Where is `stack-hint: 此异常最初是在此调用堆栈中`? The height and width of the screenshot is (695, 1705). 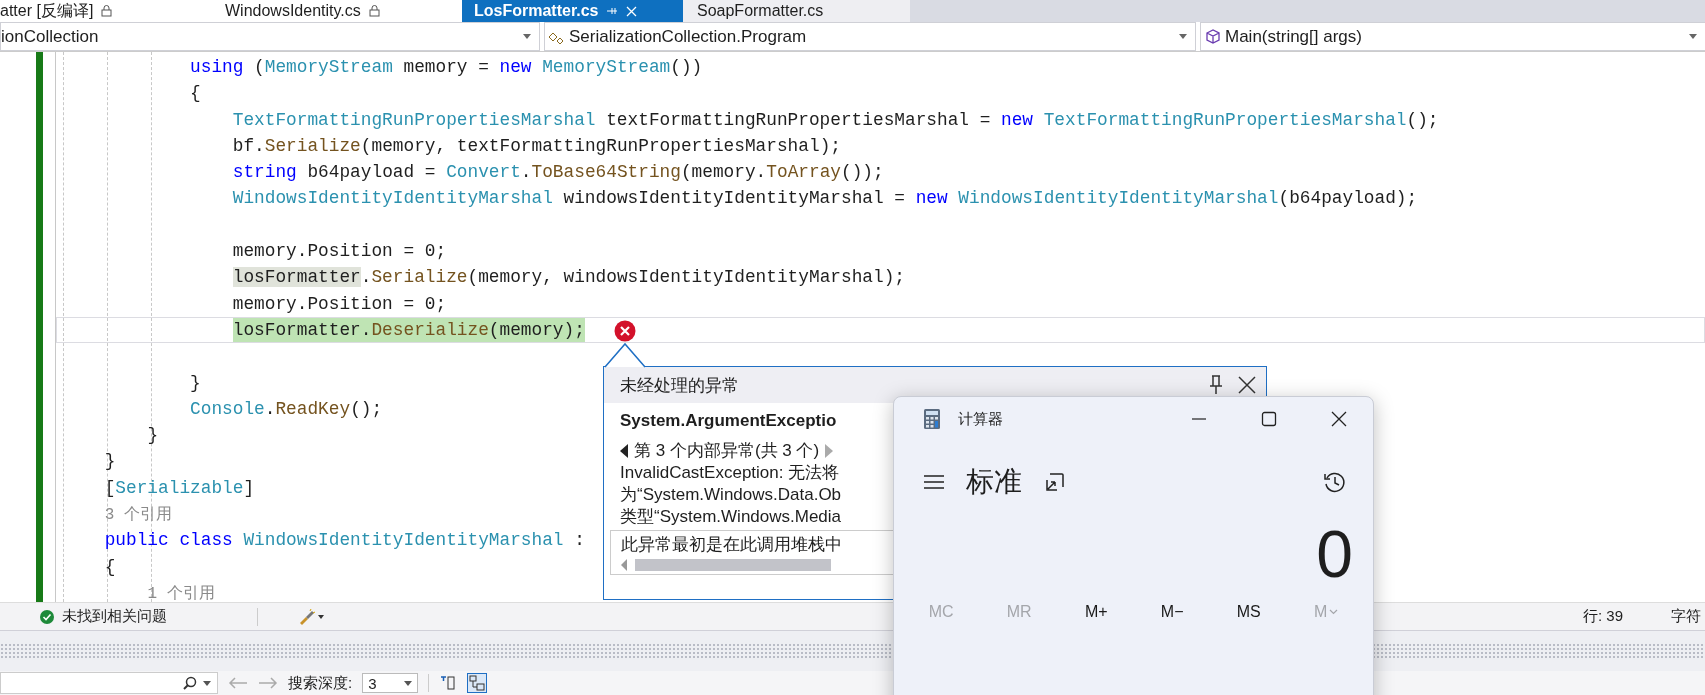
stack-hint: 此异常最初是在此调用堆栈中 is located at coordinates (732, 545).